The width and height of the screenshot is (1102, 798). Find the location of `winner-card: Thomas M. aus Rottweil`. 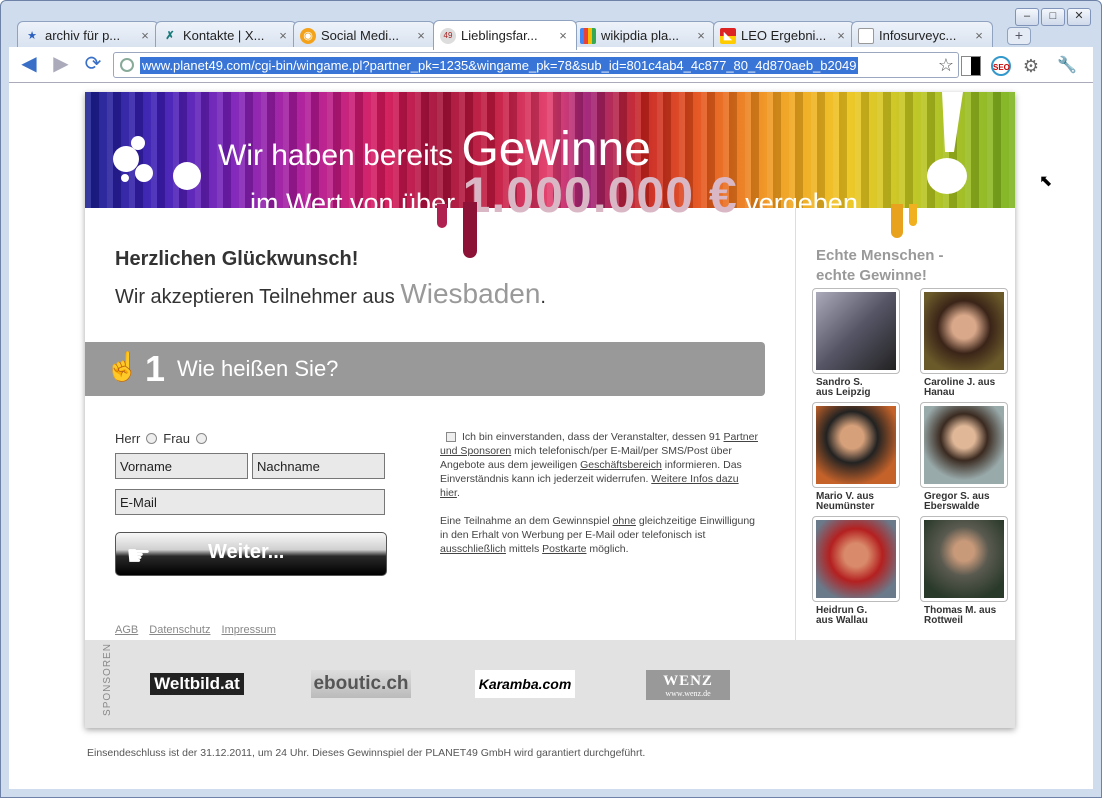

winner-card: Thomas M. aus Rottweil is located at coordinates (964, 571).